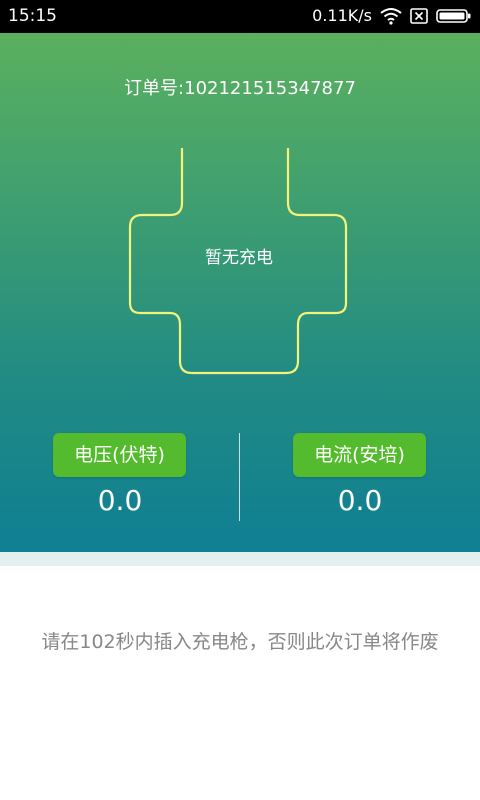 The width and height of the screenshot is (480, 800). Describe the element at coordinates (419, 16) in the screenshot. I see `sim-none-icon` at that location.